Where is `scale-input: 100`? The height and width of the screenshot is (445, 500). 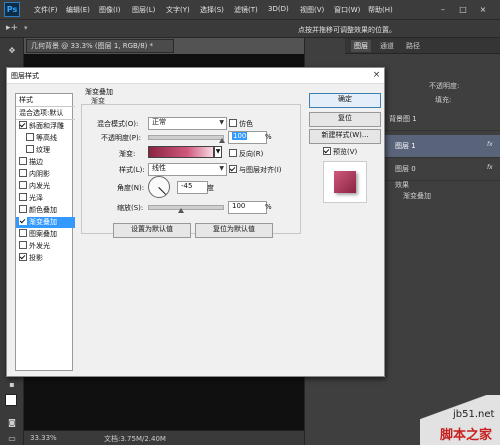
scale-input: 100 is located at coordinates (247, 207).